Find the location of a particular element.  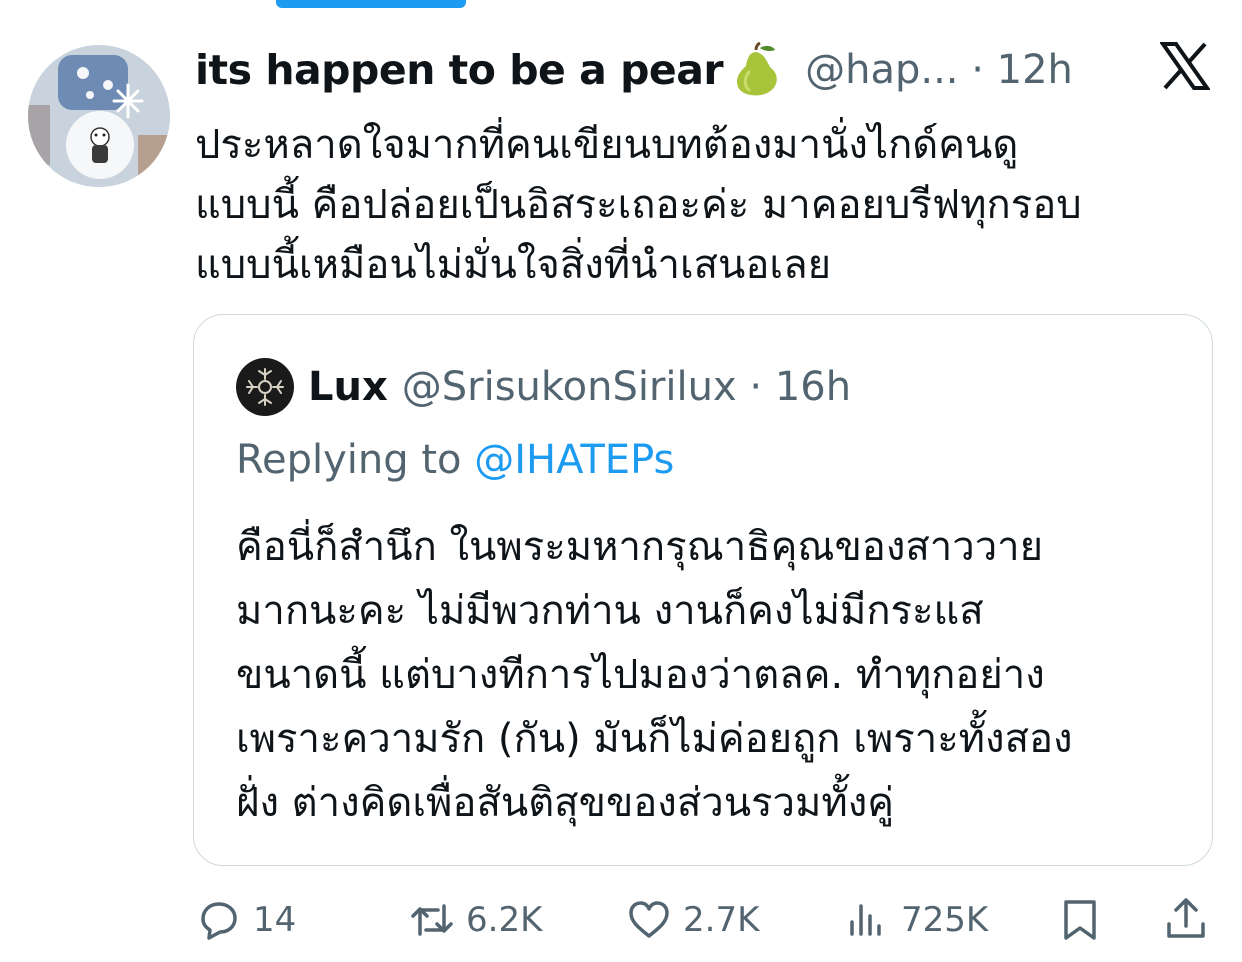

replying-to-label: Replying to is located at coordinates (349, 460).